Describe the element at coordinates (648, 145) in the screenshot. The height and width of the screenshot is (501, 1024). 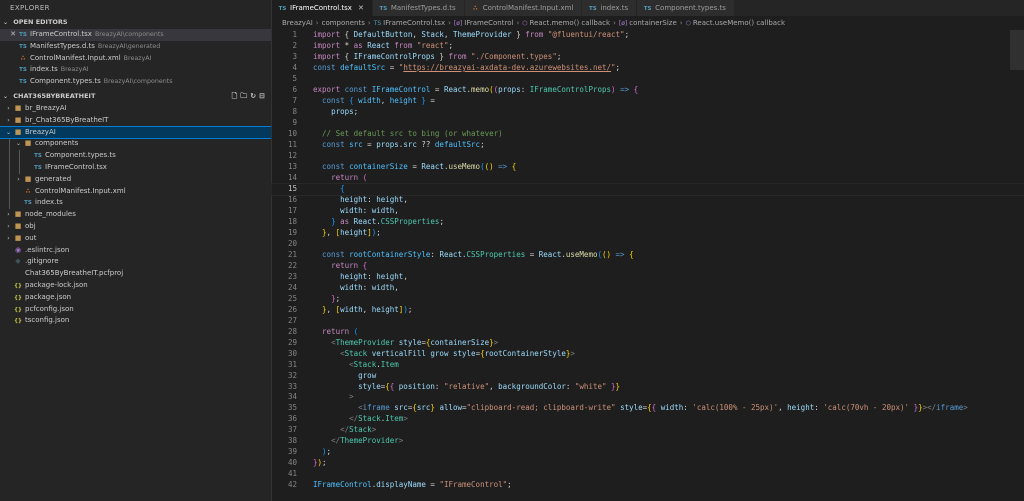
I see `code-line: 11 const src = props.src ?? defaultSrc;` at that location.